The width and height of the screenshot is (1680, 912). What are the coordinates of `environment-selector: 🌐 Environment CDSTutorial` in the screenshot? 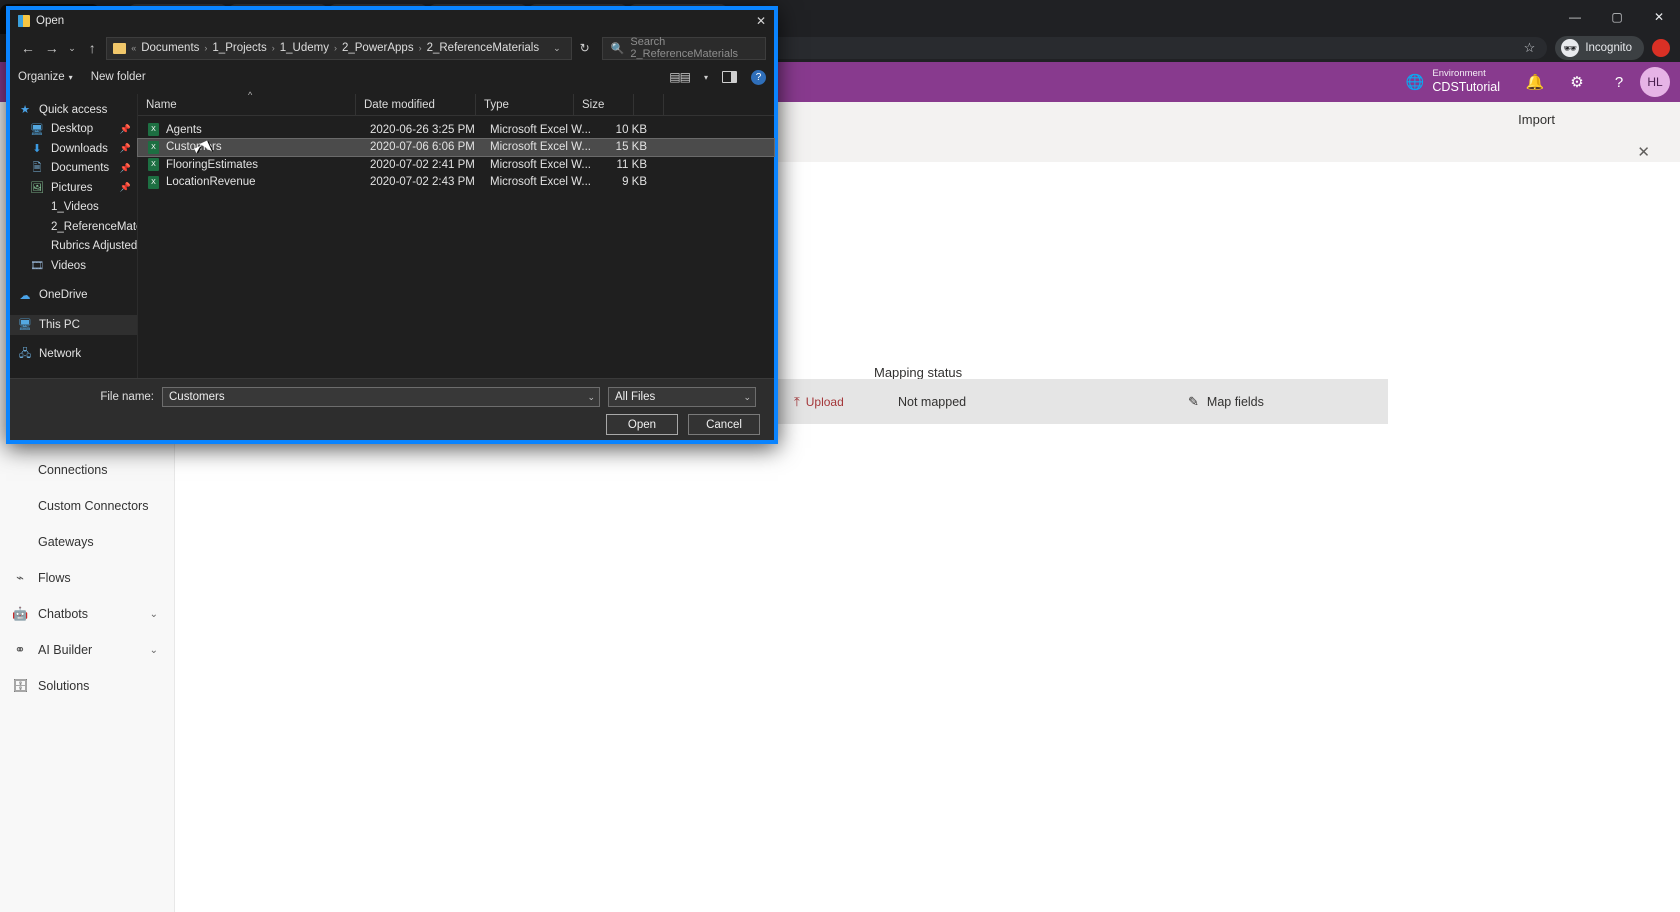 It's located at (1453, 82).